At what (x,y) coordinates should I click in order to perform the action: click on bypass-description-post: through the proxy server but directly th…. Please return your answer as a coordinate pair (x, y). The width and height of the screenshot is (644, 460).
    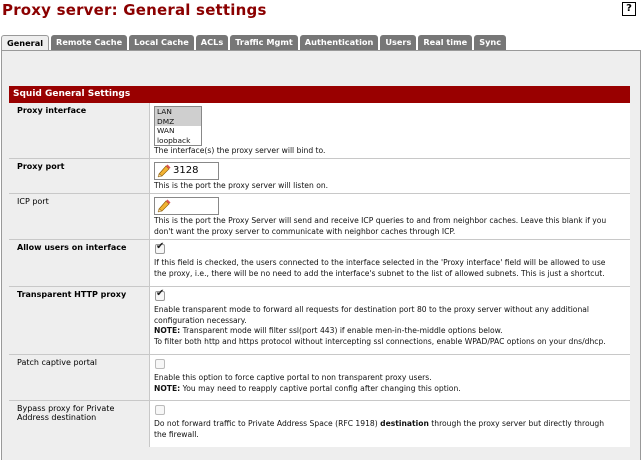
    Looking at the image, I should click on (516, 423).